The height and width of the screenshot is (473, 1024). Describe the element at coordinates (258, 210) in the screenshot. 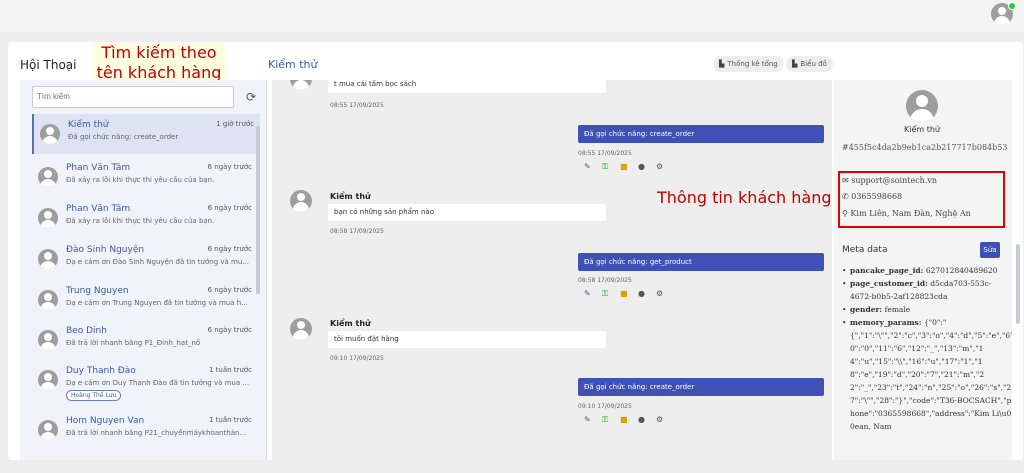

I see `sidebar-scrollbar` at that location.